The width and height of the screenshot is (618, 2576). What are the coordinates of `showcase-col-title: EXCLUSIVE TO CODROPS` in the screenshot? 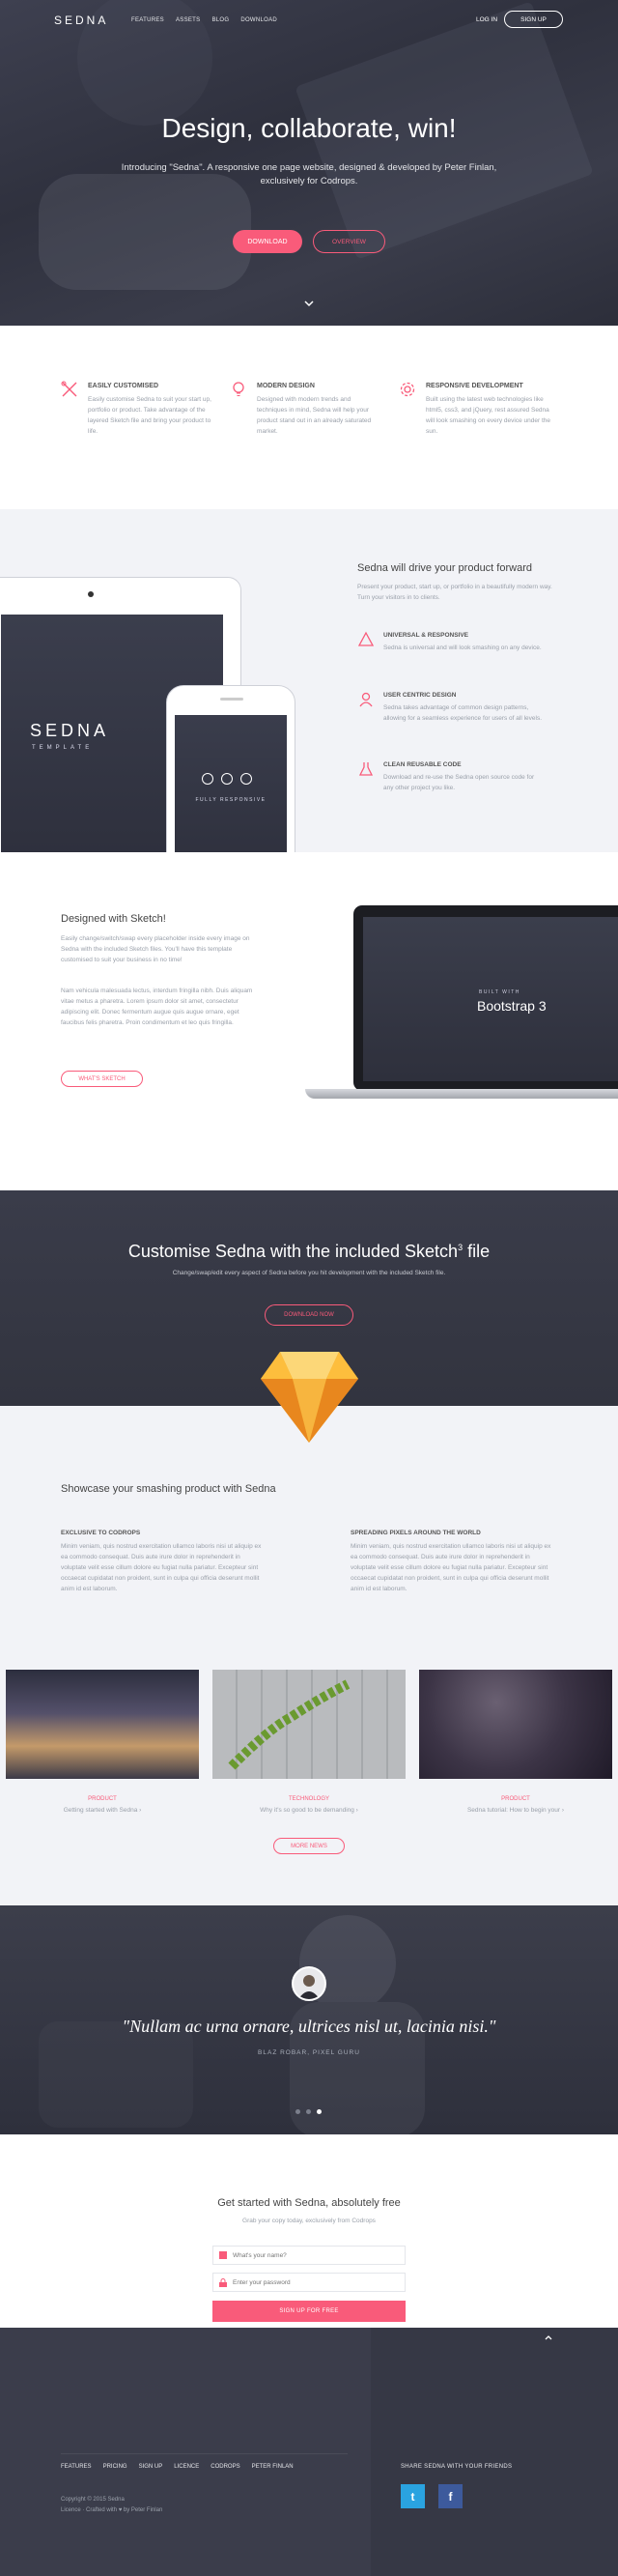 It's located at (101, 1533).